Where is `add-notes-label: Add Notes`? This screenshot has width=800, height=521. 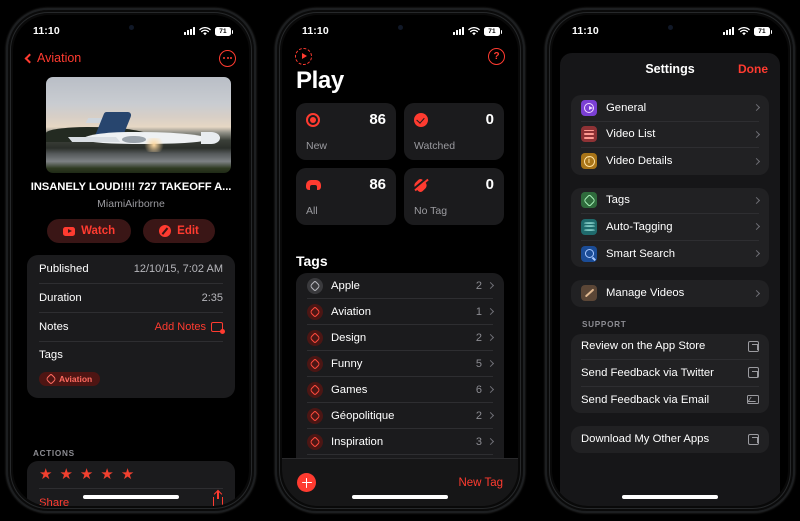
add-notes-label: Add Notes is located at coordinates (180, 327).